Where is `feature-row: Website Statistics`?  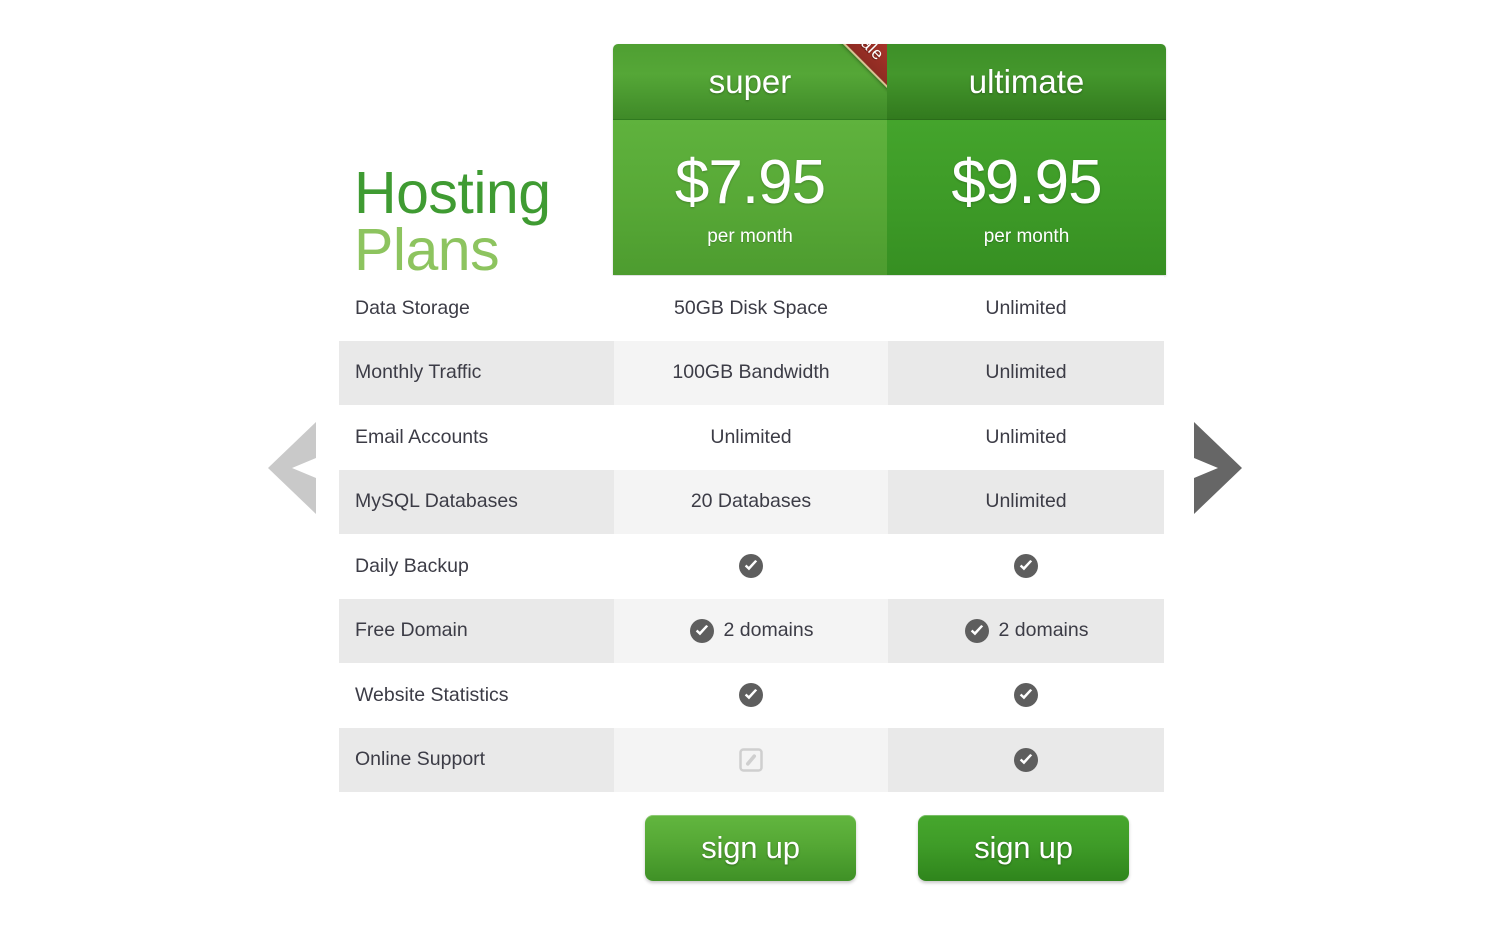 feature-row: Website Statistics is located at coordinates (751, 695).